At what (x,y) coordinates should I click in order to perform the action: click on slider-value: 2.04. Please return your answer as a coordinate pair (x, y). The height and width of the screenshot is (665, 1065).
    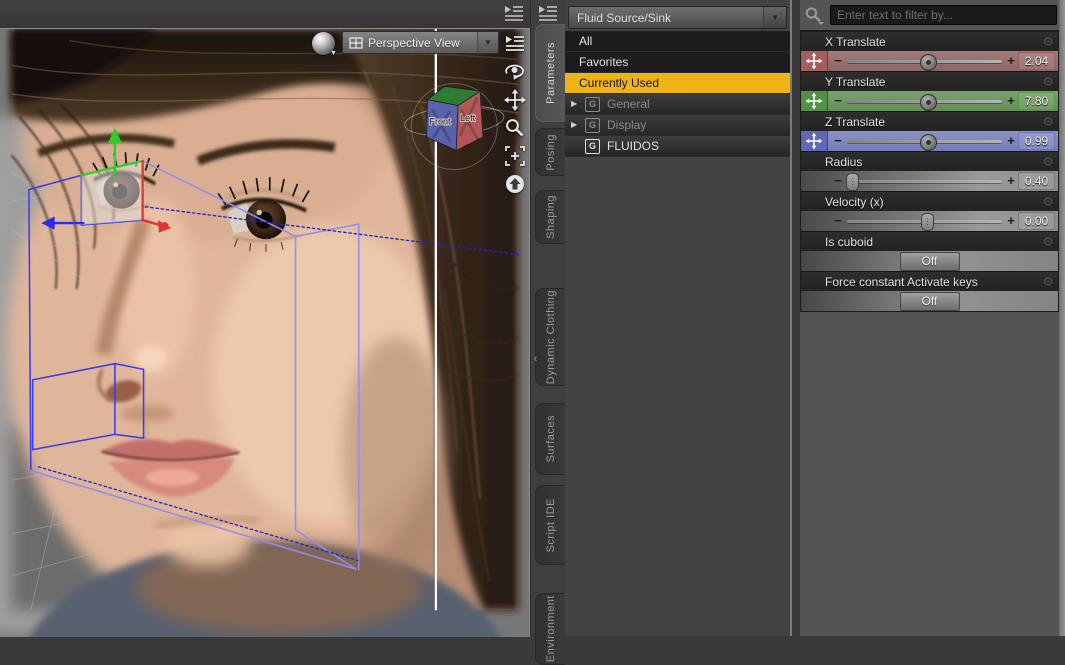
    Looking at the image, I should click on (1036, 61).